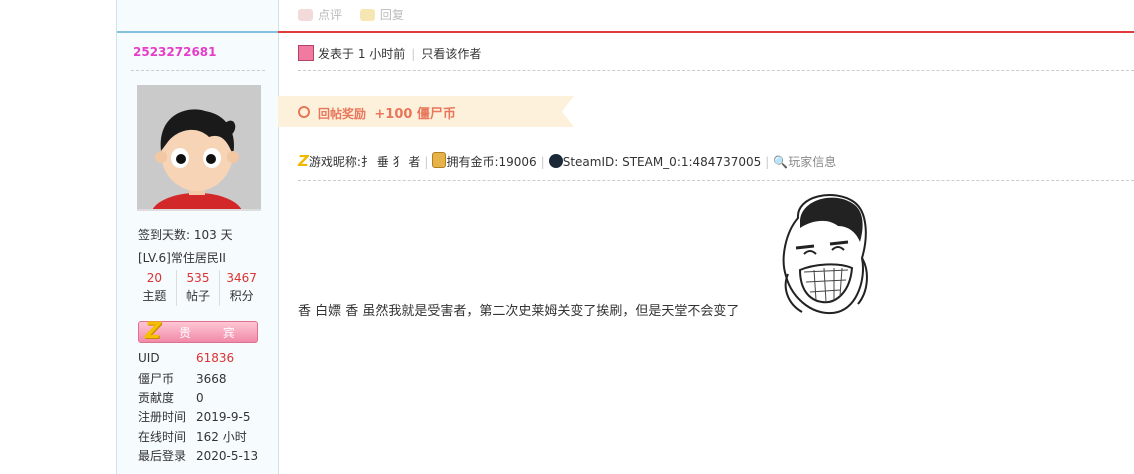  Describe the element at coordinates (197, 32) in the screenshot. I see `sidebar-top-line` at that location.